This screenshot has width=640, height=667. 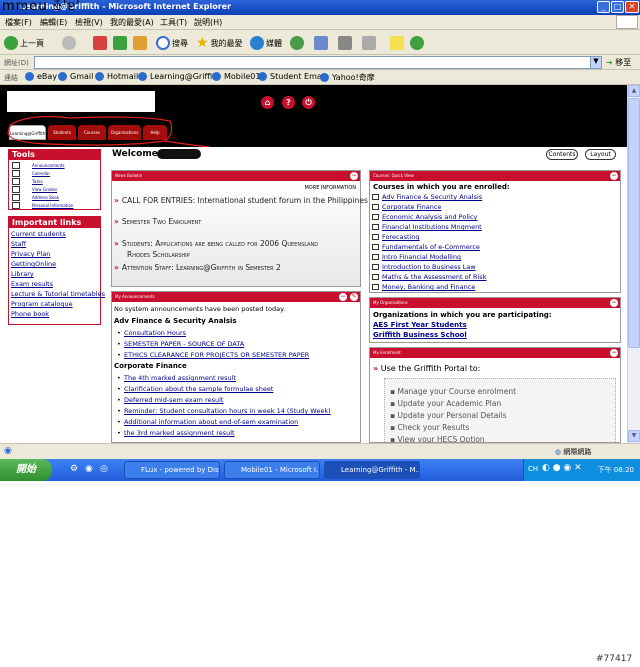 I want to click on contents-button: Contents, so click(x=562, y=154).